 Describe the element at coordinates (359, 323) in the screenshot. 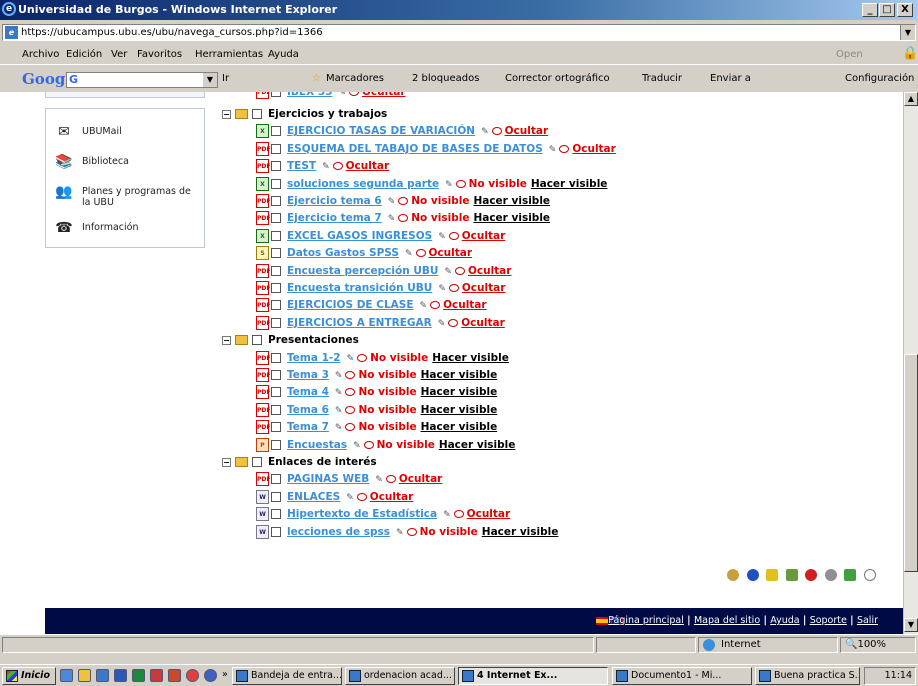

I see `resource-link: EJERCICIOS A ENTREGAR` at that location.